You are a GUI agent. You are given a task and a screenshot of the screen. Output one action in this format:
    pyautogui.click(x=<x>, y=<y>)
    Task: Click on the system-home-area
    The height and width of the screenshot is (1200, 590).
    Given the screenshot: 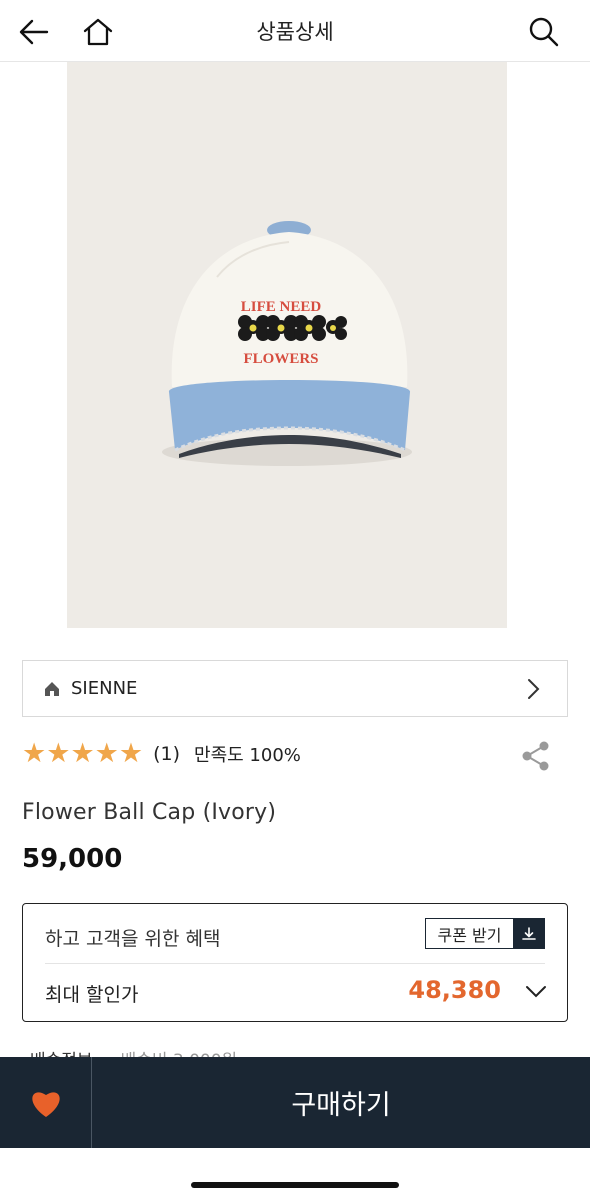 What is the action you would take?
    pyautogui.click(x=295, y=1174)
    